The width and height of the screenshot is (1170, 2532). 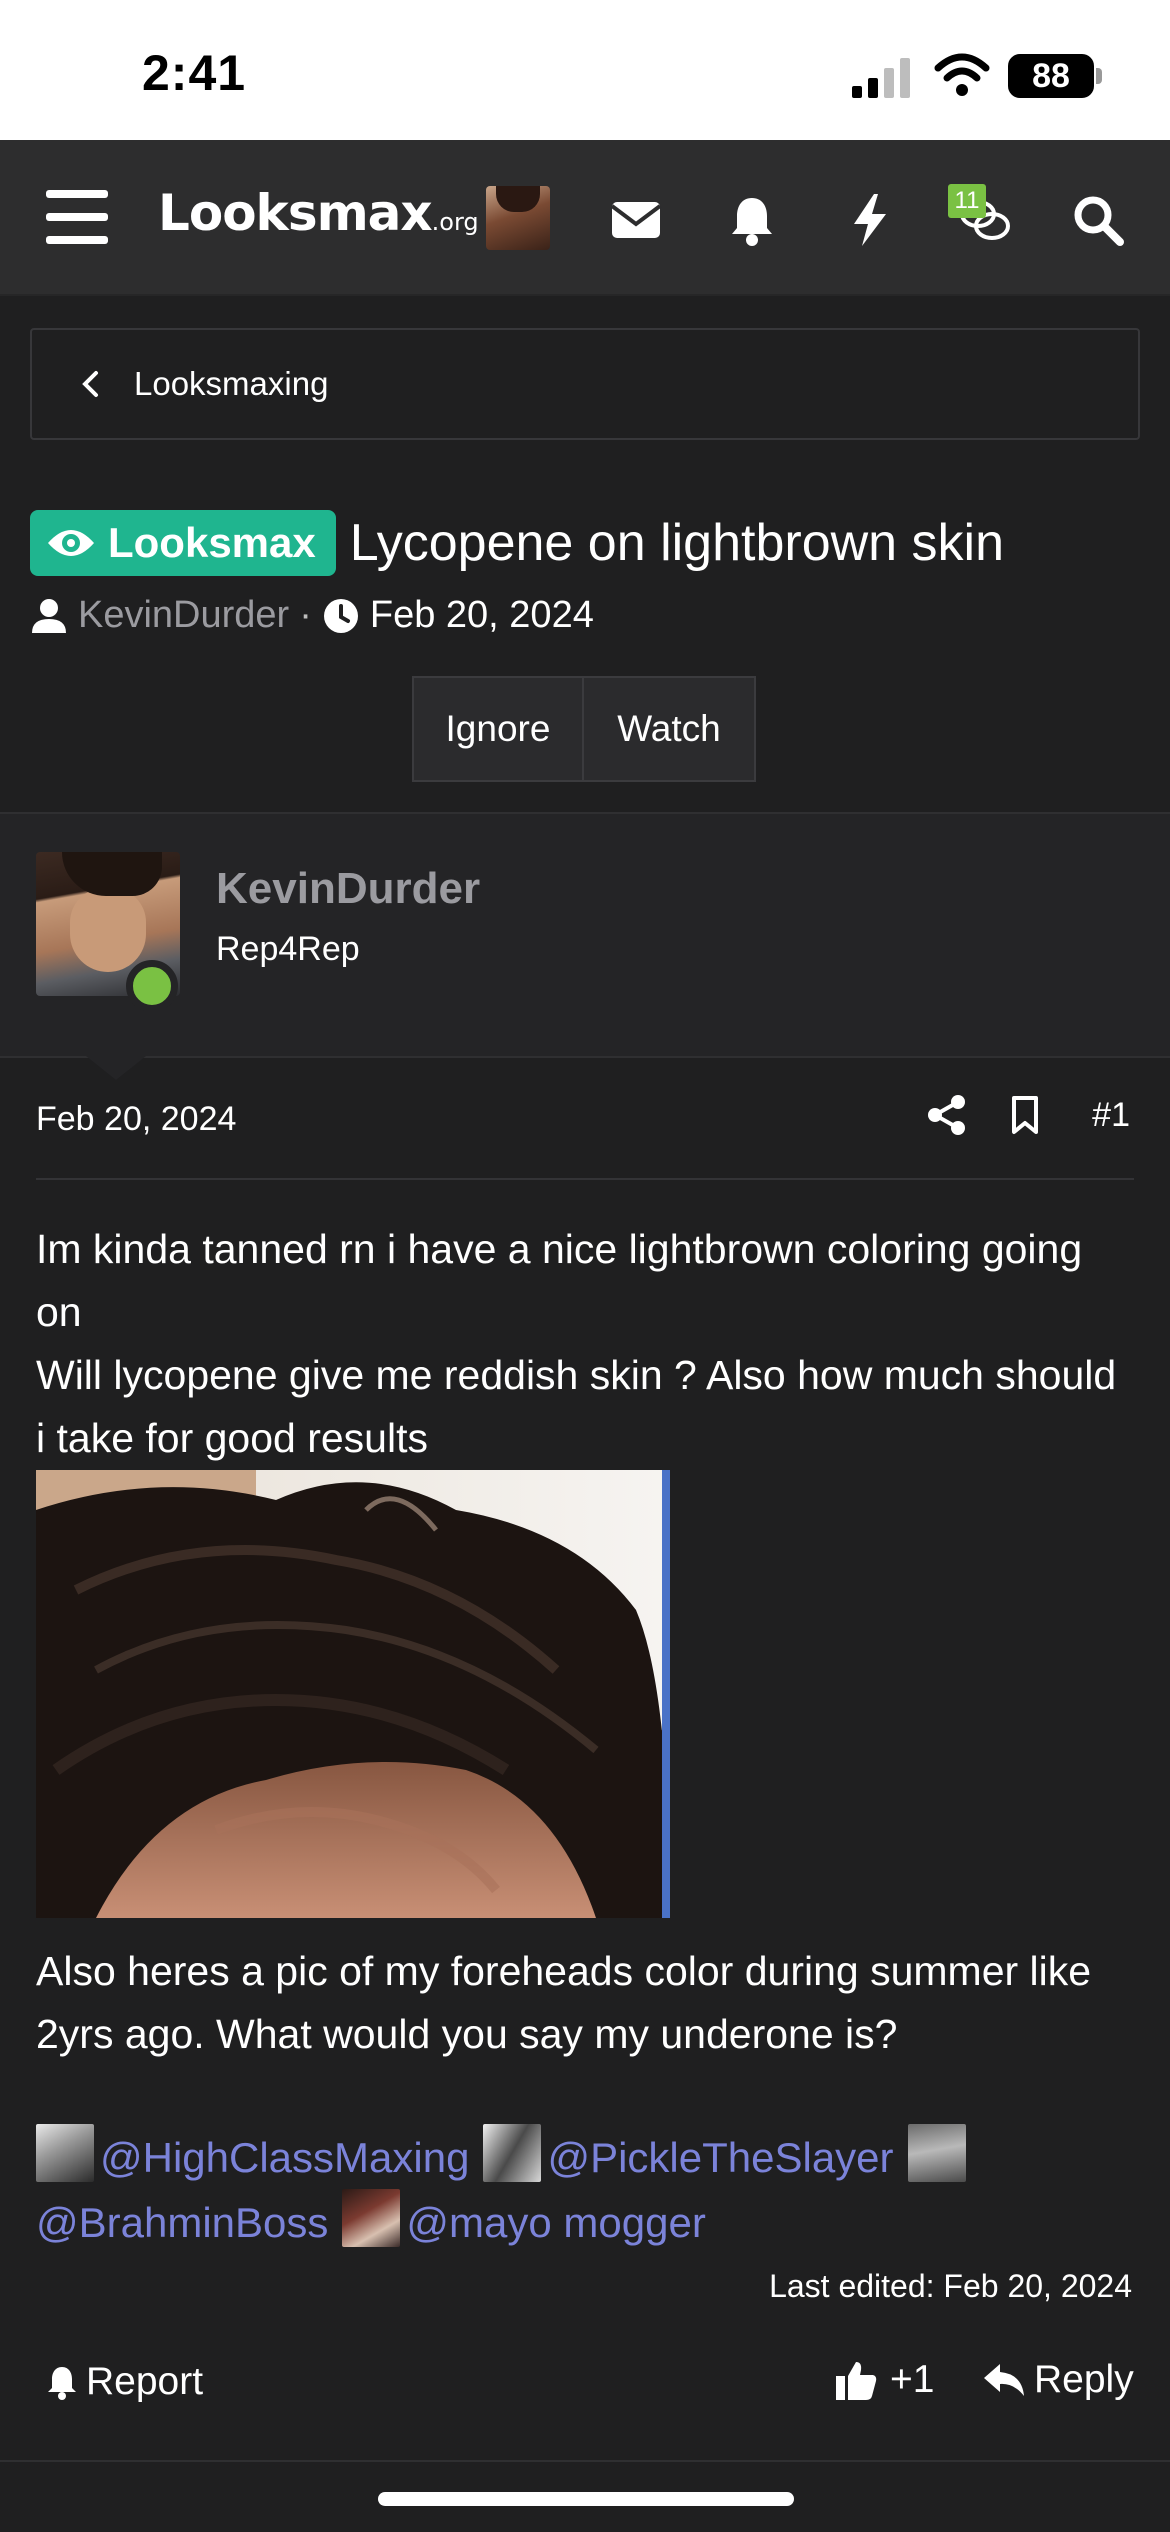 What do you see at coordinates (967, 201) in the screenshot?
I see `conversations-badge: 11` at bounding box center [967, 201].